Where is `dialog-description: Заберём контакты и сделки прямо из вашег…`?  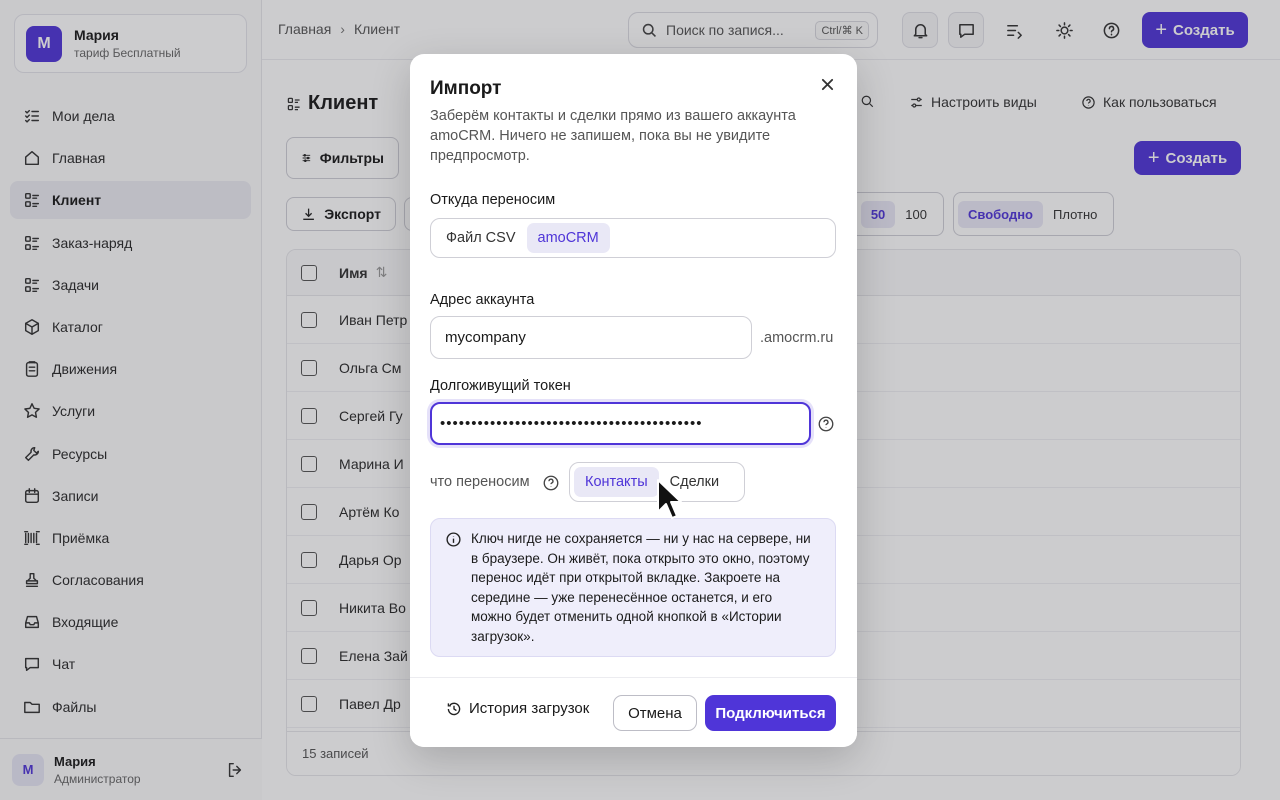
dialog-description: Заберём контакты и сделки прямо из вашег… is located at coordinates (613, 136).